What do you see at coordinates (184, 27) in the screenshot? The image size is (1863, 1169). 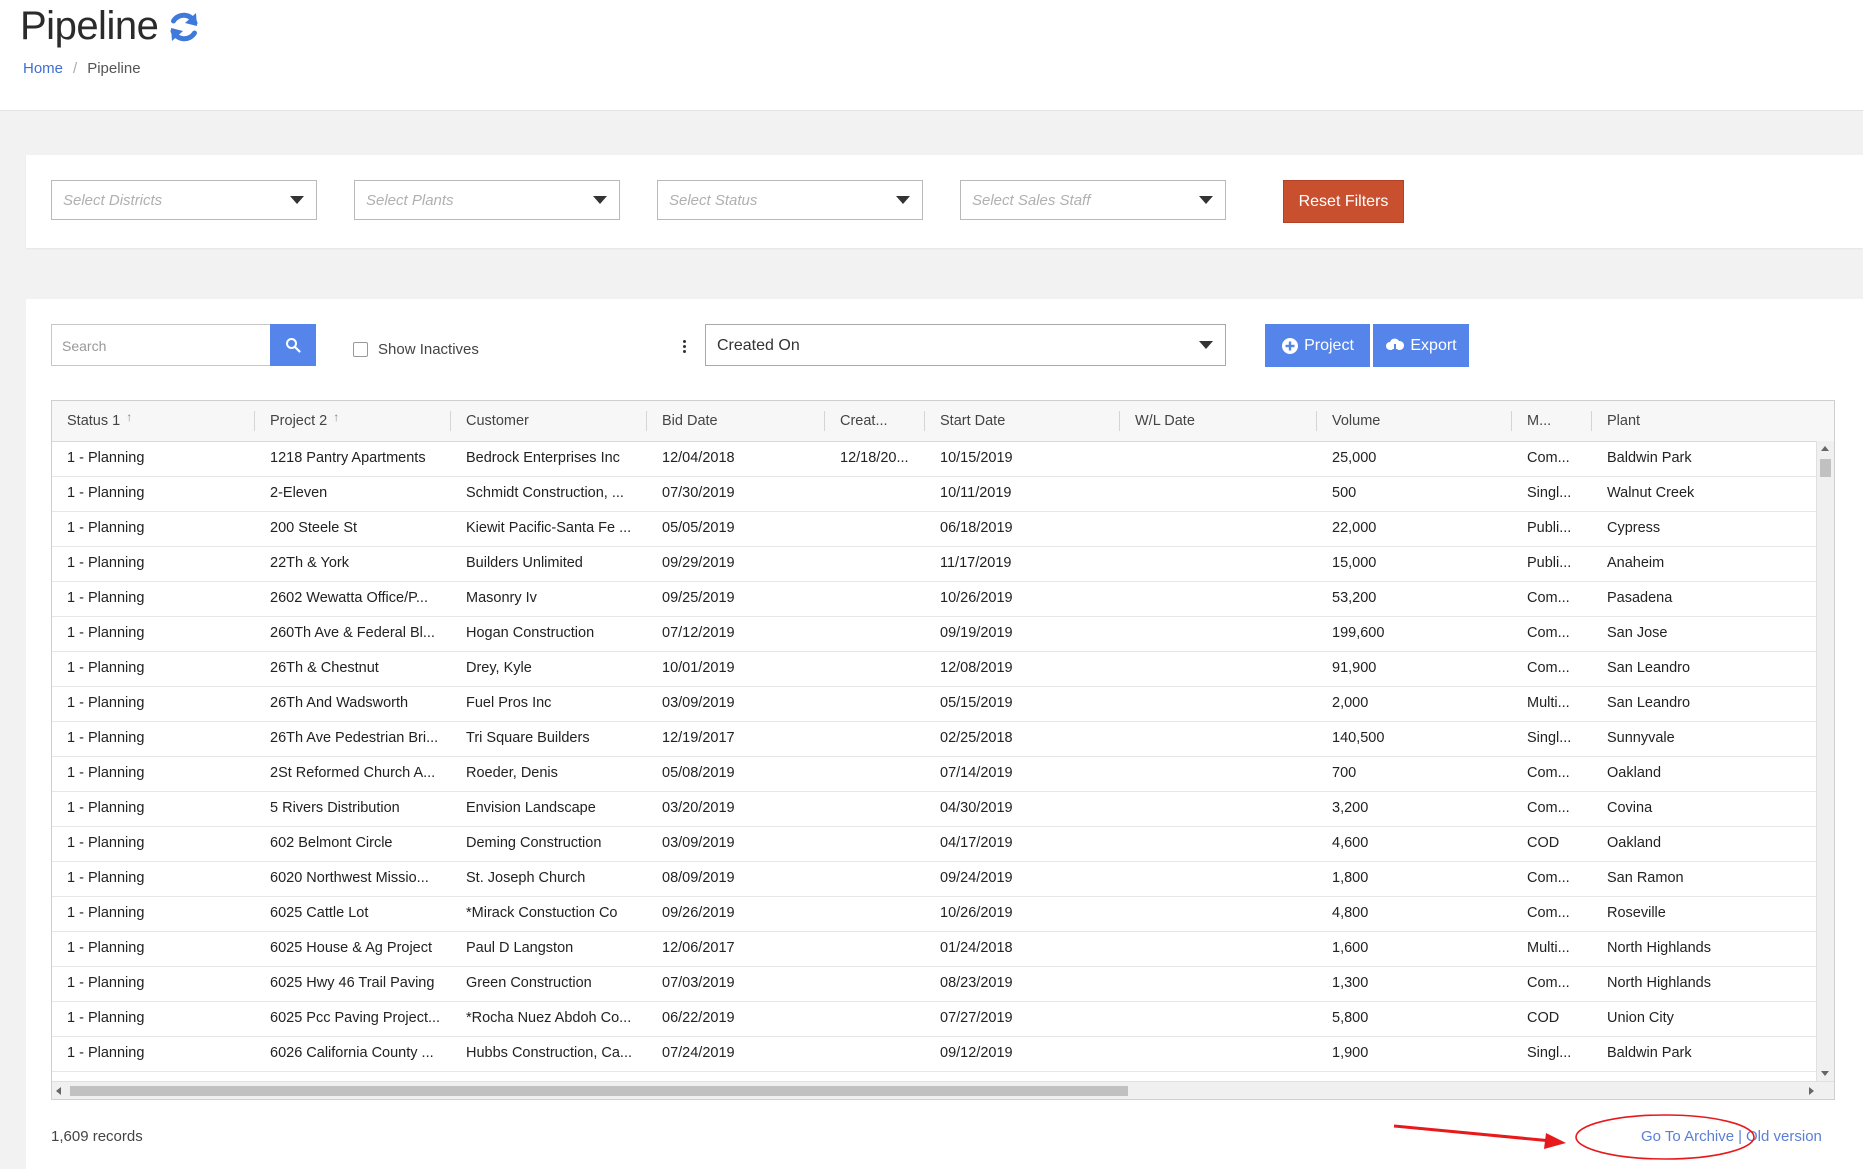 I see `refresh-icon` at bounding box center [184, 27].